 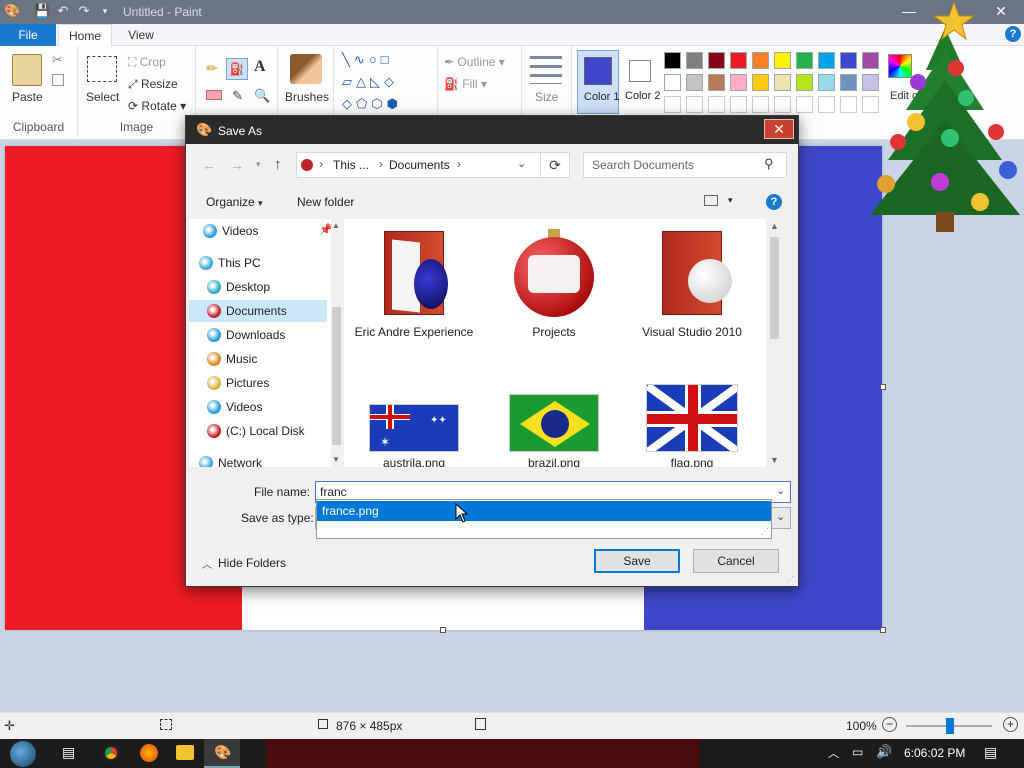 I want to click on nav-item: Documents, so click(x=258, y=311).